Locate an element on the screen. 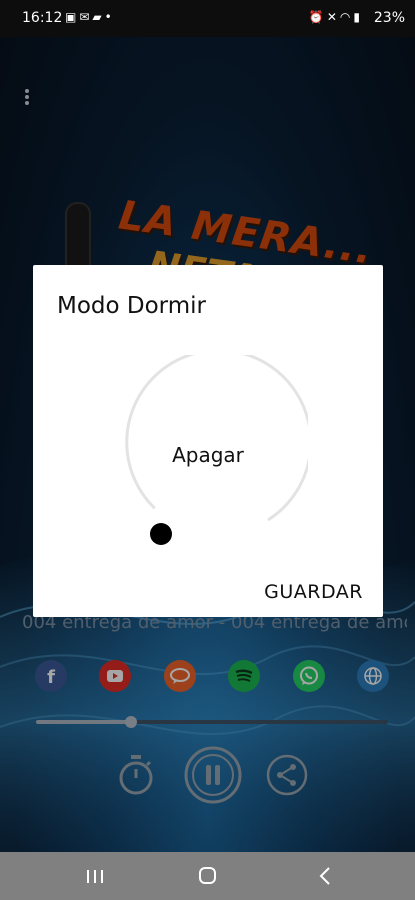  system-icons: ⏰✕◠▮ is located at coordinates (336, 17).